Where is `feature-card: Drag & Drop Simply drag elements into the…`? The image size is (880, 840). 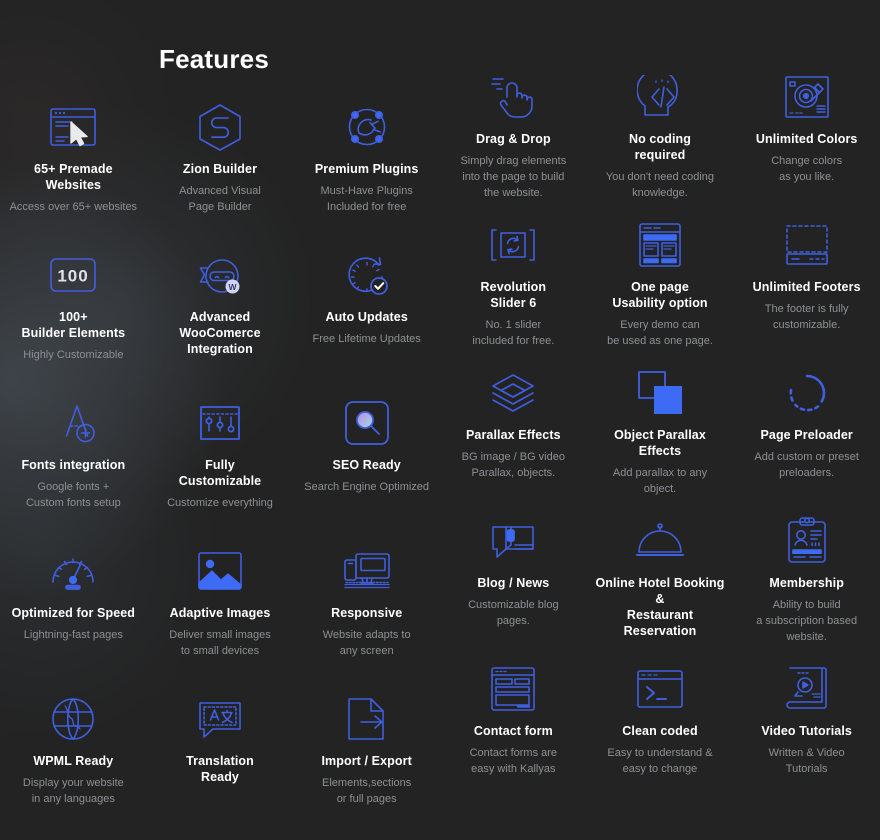 feature-card: Drag & Drop Simply drag elements into the… is located at coordinates (513, 144).